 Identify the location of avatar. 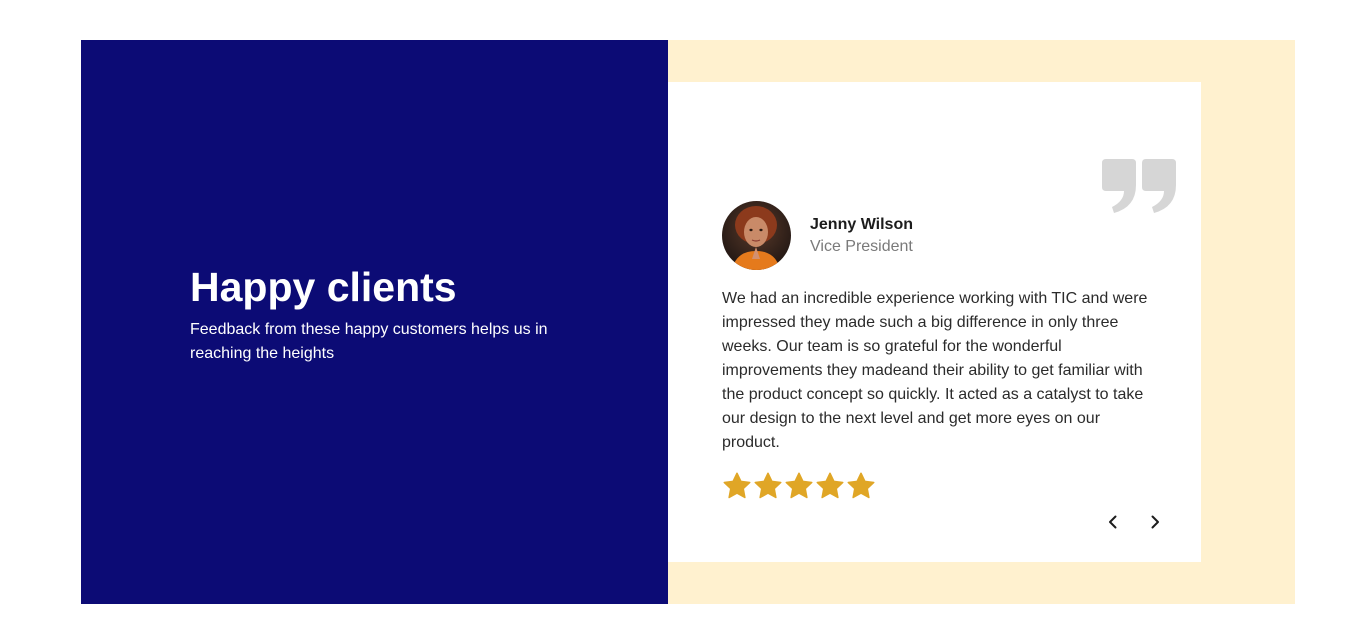
(756, 235).